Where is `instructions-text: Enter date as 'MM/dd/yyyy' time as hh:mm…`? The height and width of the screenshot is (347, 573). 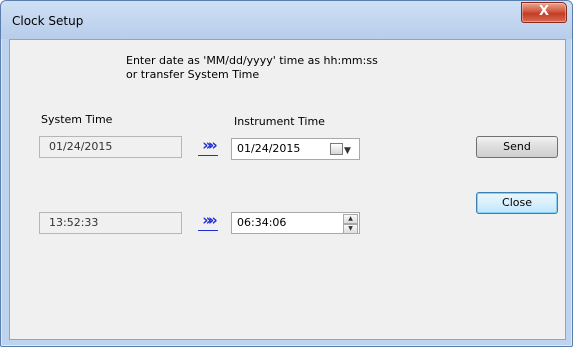
instructions-text: Enter date as 'MM/dd/yyyy' time as hh:mm… is located at coordinates (252, 67).